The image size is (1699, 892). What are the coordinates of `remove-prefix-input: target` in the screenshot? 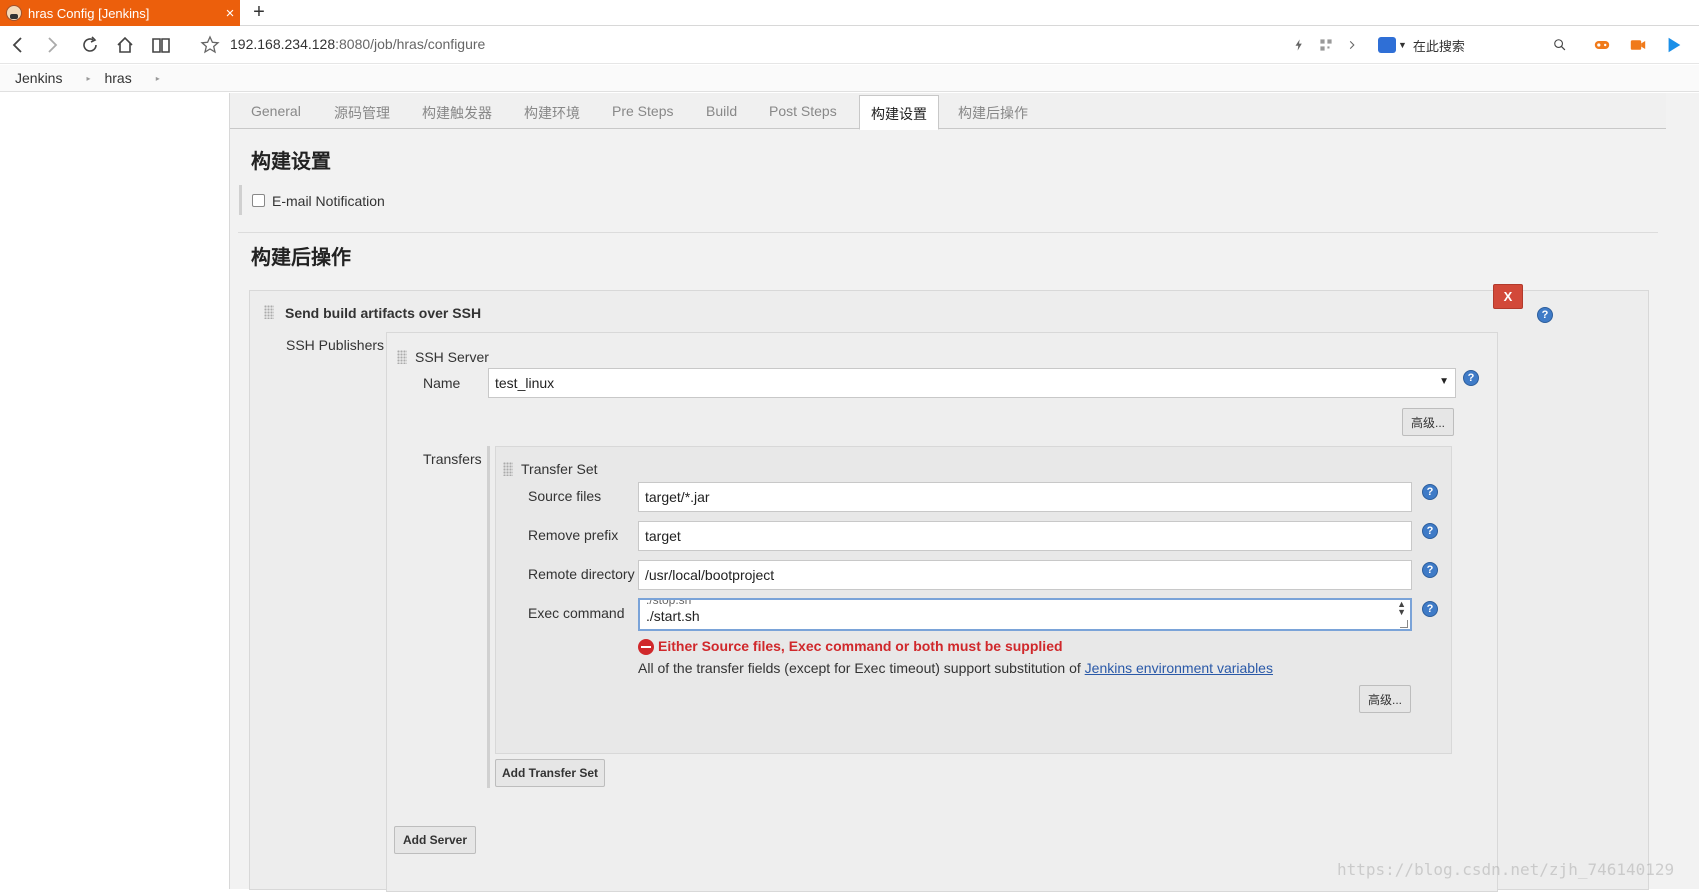 It's located at (1025, 536).